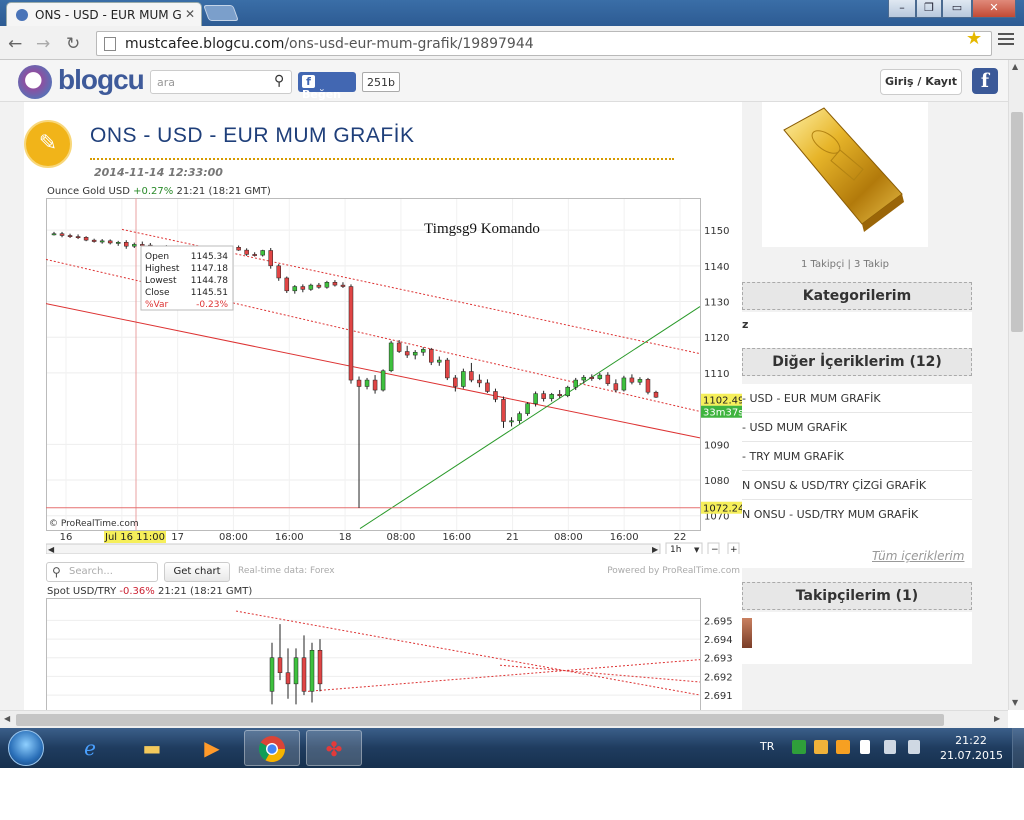  Describe the element at coordinates (90, 748) in the screenshot. I see `internet-explorer-icon: ℯ` at that location.